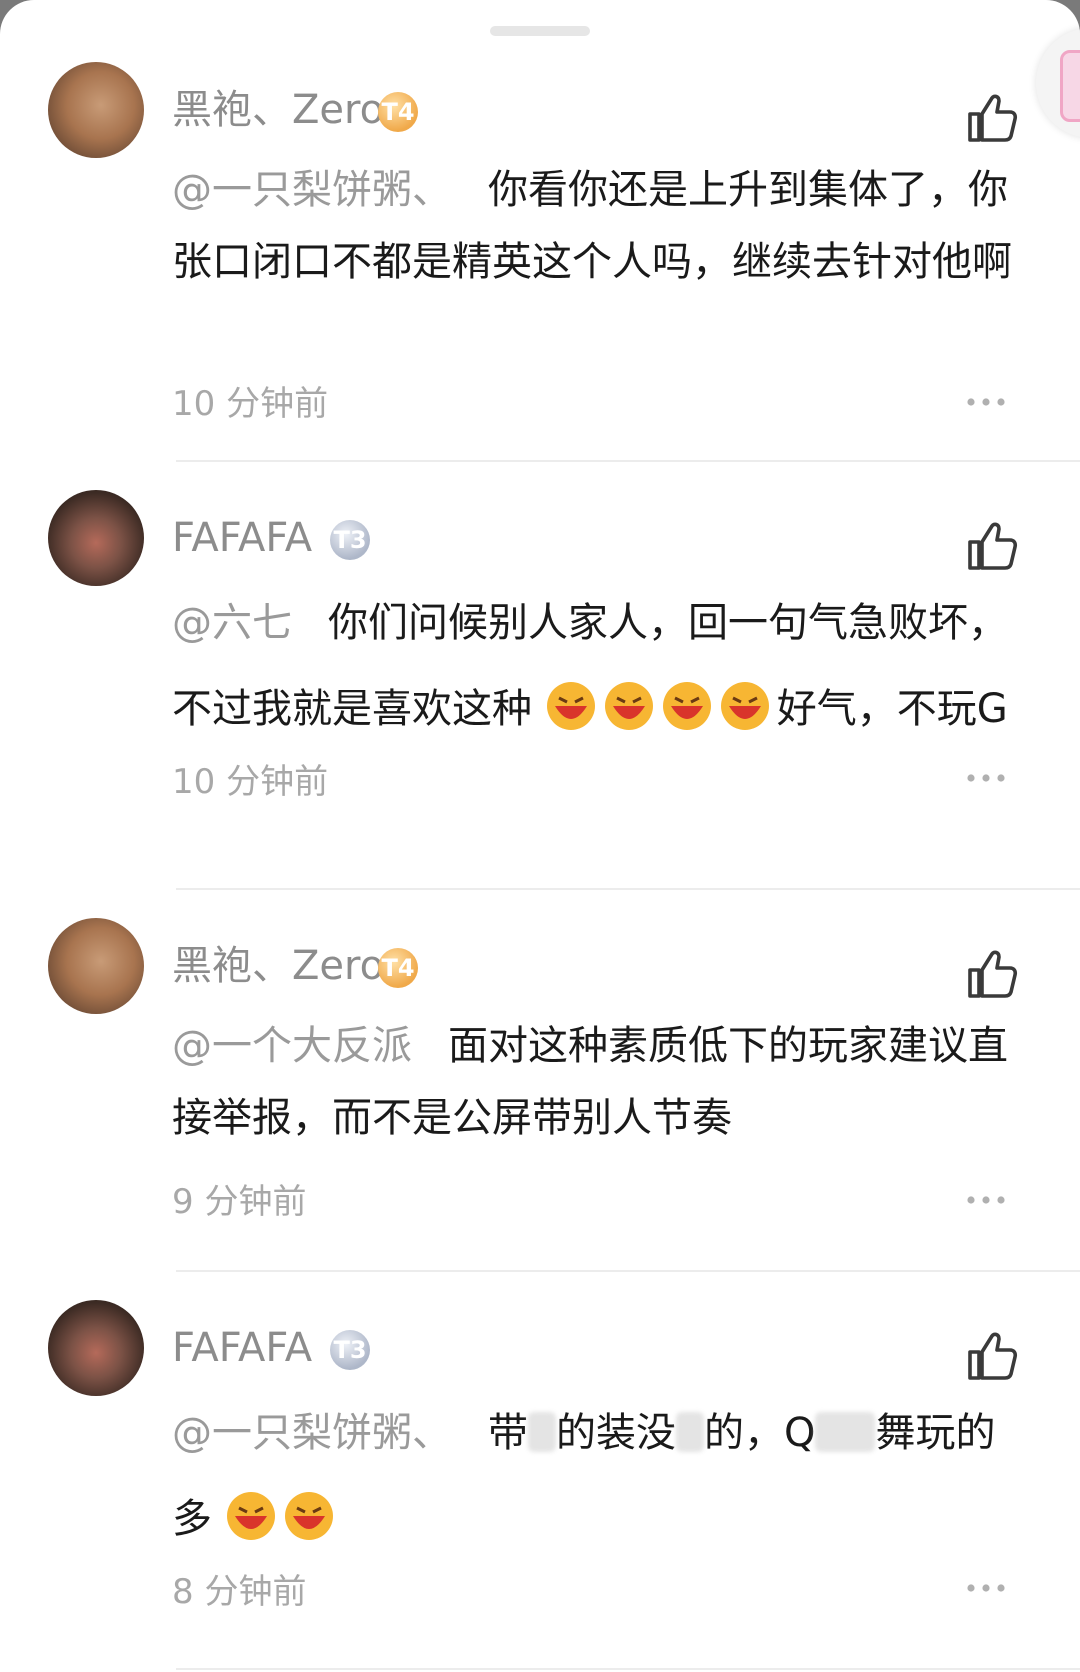  What do you see at coordinates (1058, 83) in the screenshot?
I see `floating-badge` at bounding box center [1058, 83].